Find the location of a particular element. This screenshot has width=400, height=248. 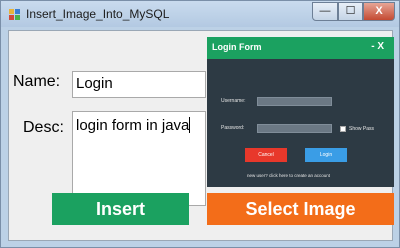

preview-password-label: Password: is located at coordinates (233, 128).